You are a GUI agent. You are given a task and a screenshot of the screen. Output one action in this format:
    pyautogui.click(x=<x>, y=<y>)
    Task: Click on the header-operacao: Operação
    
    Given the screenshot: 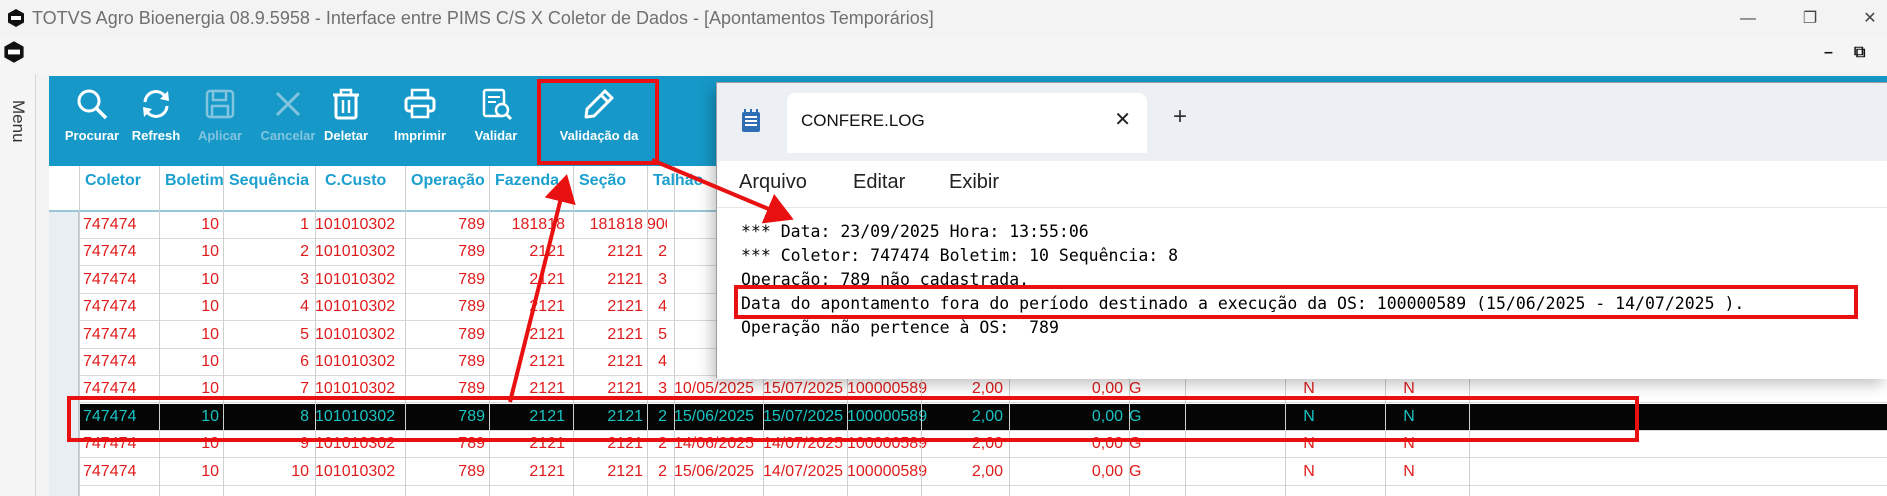 What is the action you would take?
    pyautogui.click(x=450, y=181)
    